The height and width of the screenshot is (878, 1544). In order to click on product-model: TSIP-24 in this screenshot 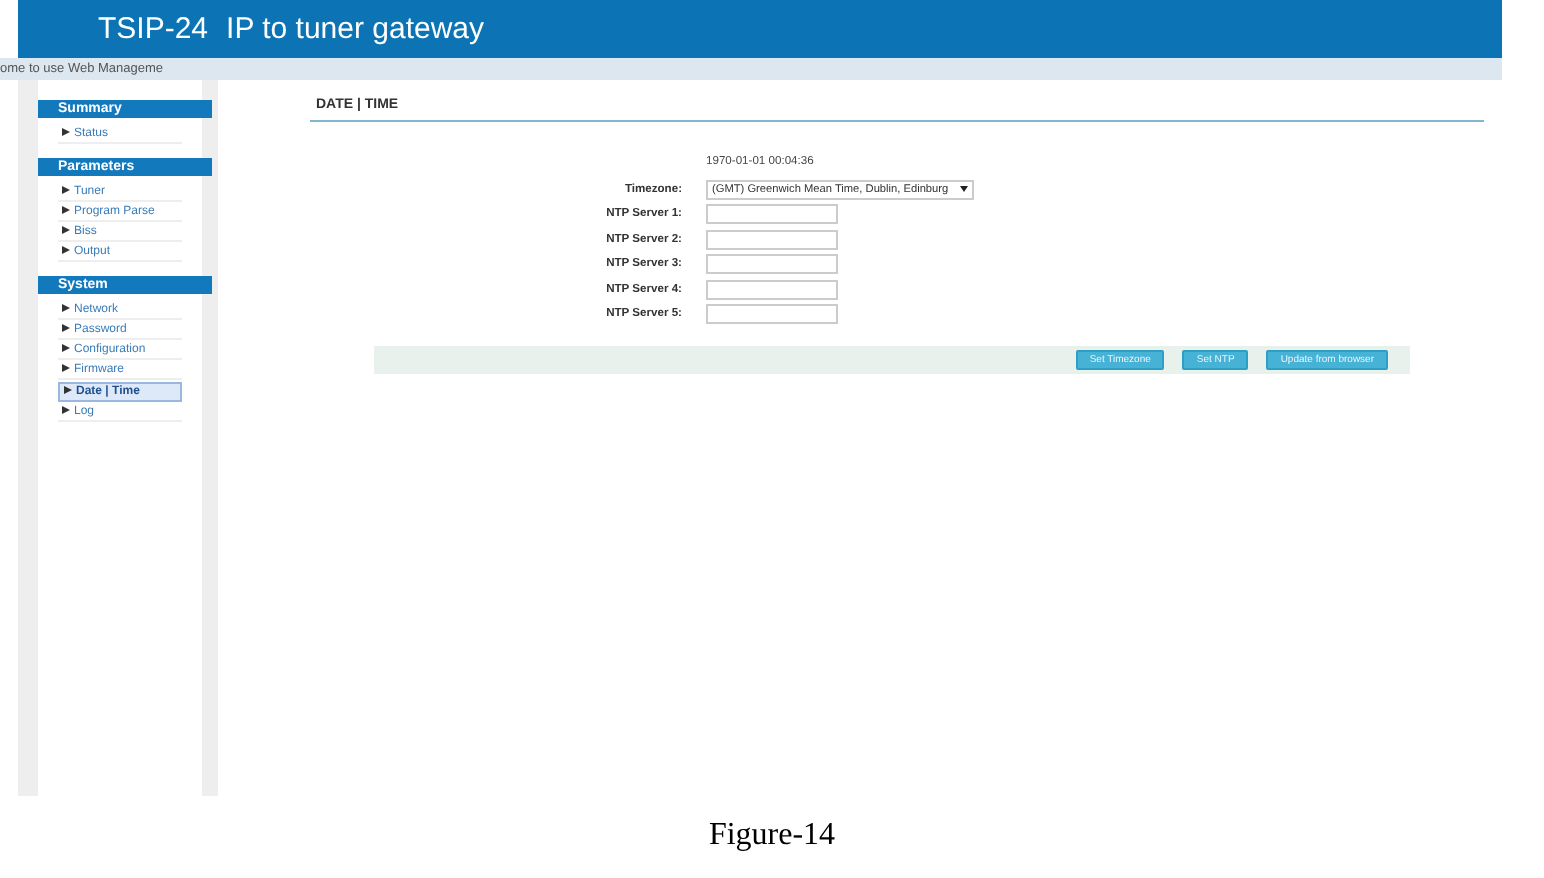, I will do `click(153, 29)`.